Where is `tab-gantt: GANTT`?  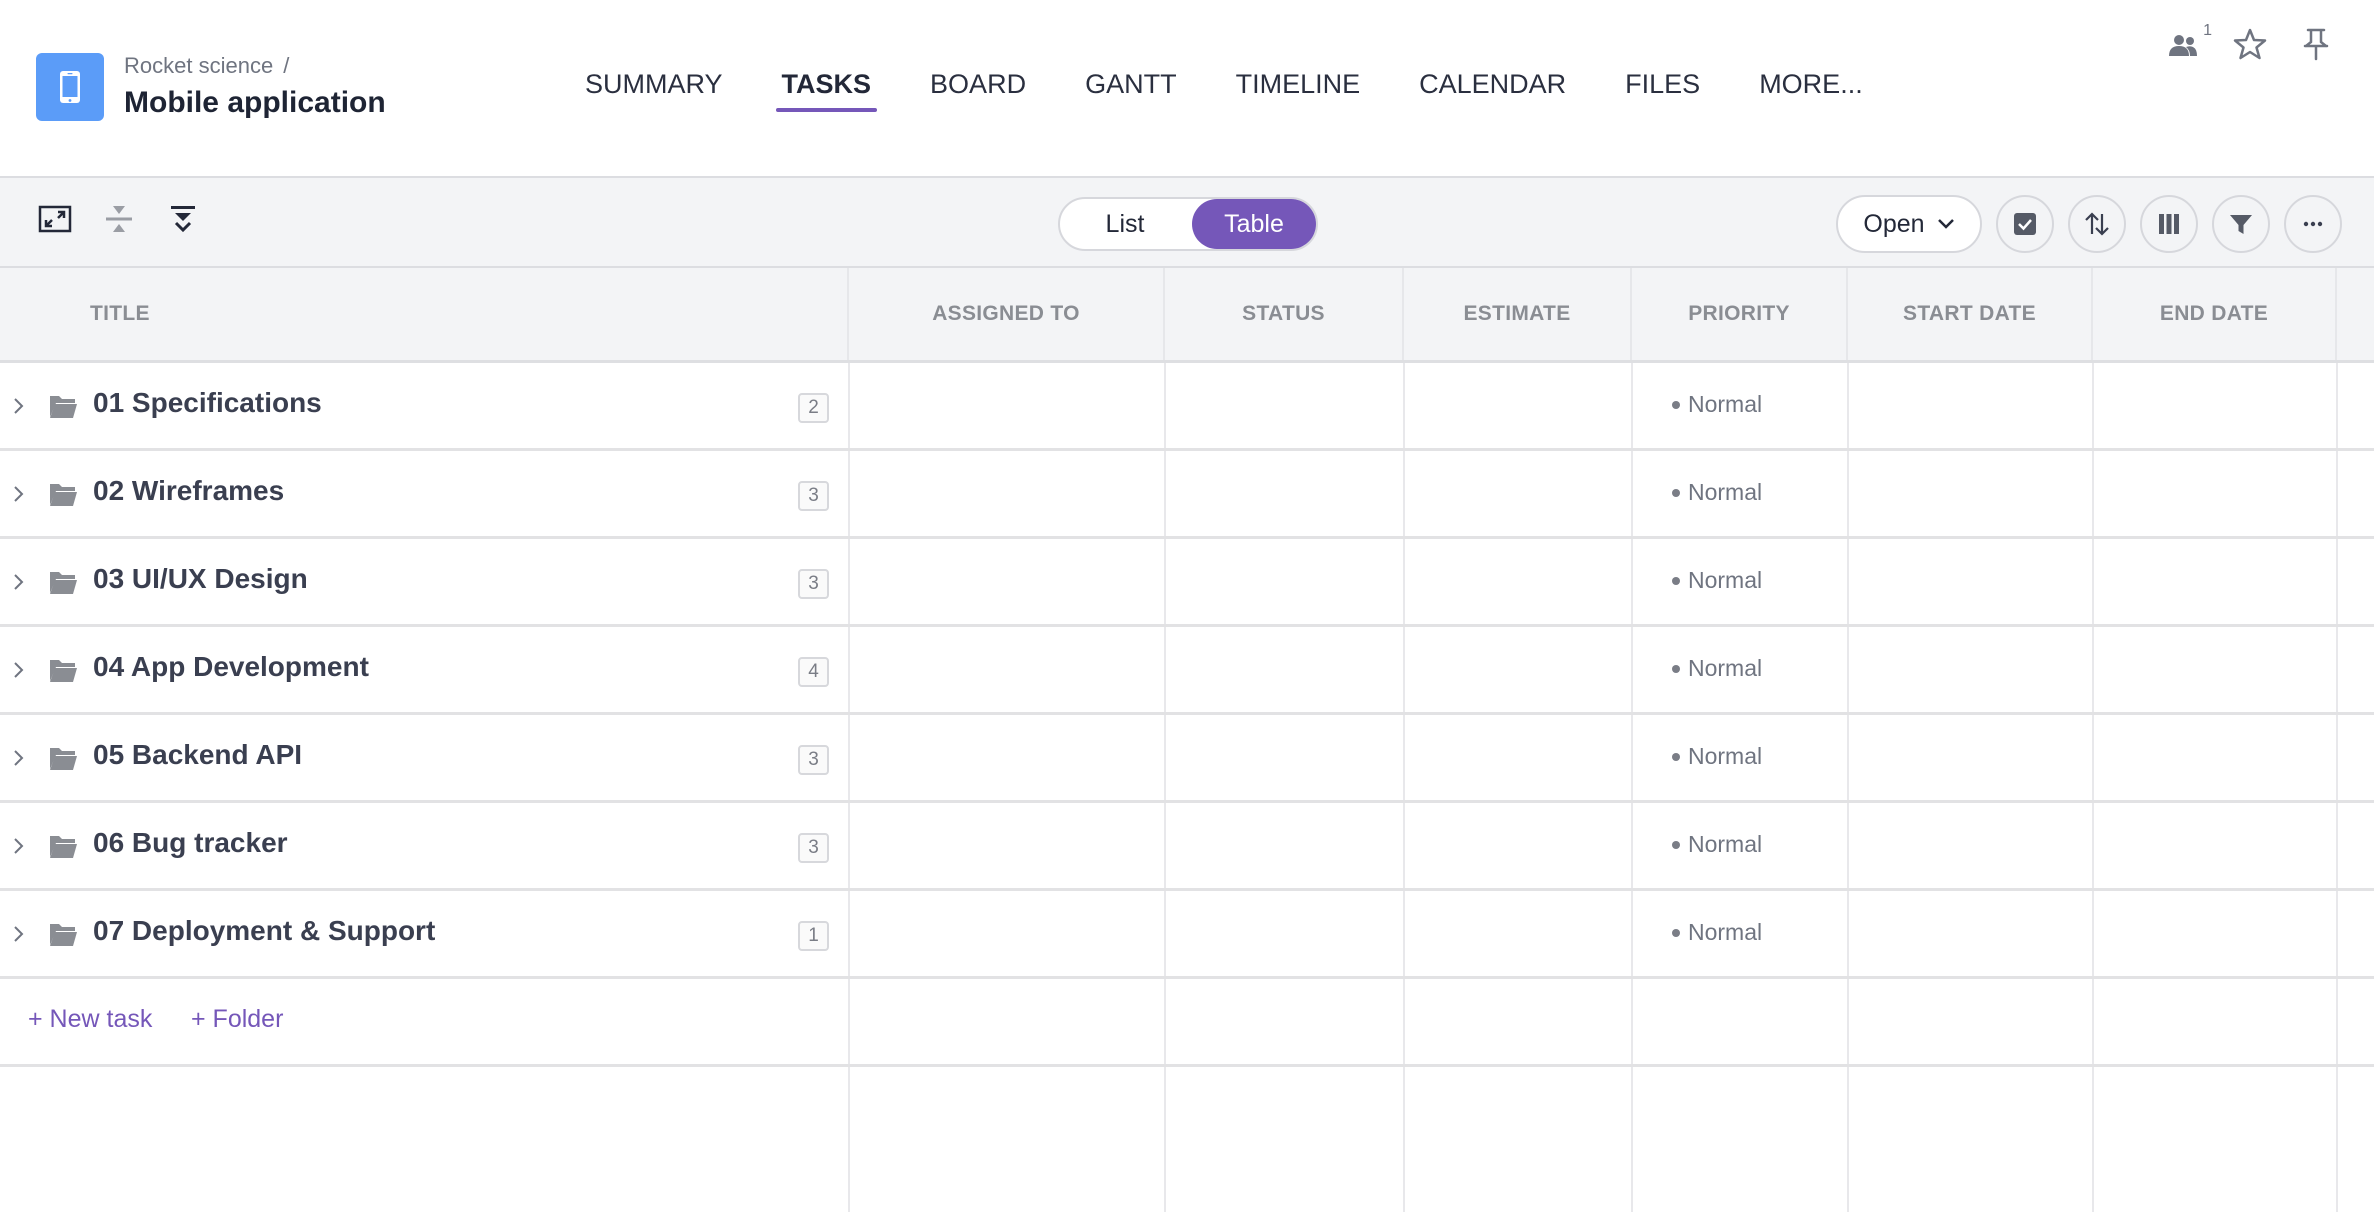
tab-gantt: GANTT is located at coordinates (1131, 86).